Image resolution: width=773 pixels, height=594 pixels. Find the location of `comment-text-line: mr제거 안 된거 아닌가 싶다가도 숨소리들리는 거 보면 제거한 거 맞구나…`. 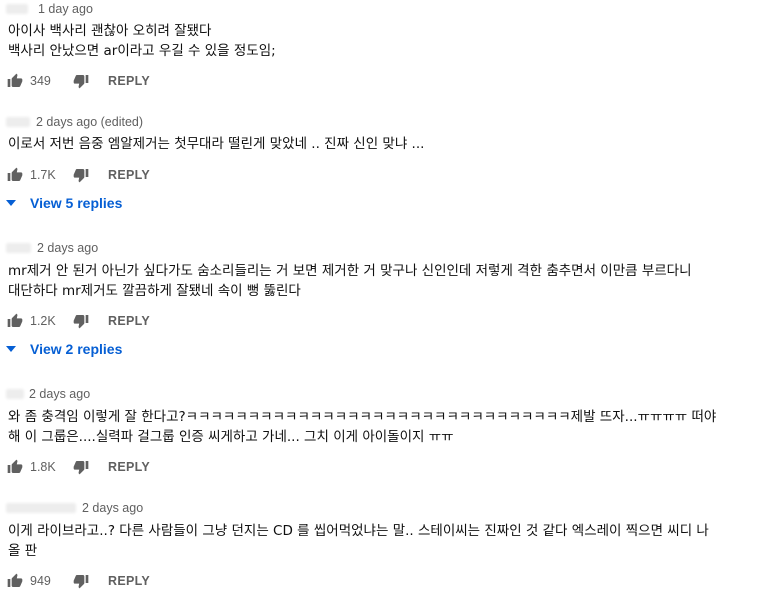

comment-text-line: mr제거 안 된거 아닌가 싶다가도 숨소리들리는 거 보면 제거한 거 맞구나… is located at coordinates (350, 271).